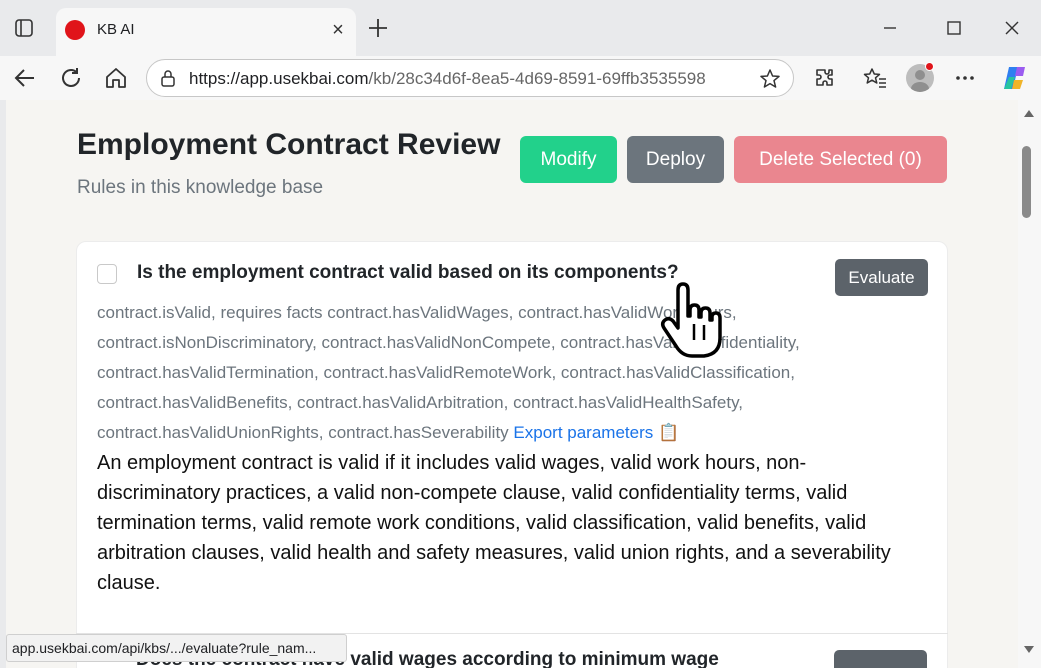 The width and height of the screenshot is (1041, 668). What do you see at coordinates (25, 78) in the screenshot?
I see `back-icon` at bounding box center [25, 78].